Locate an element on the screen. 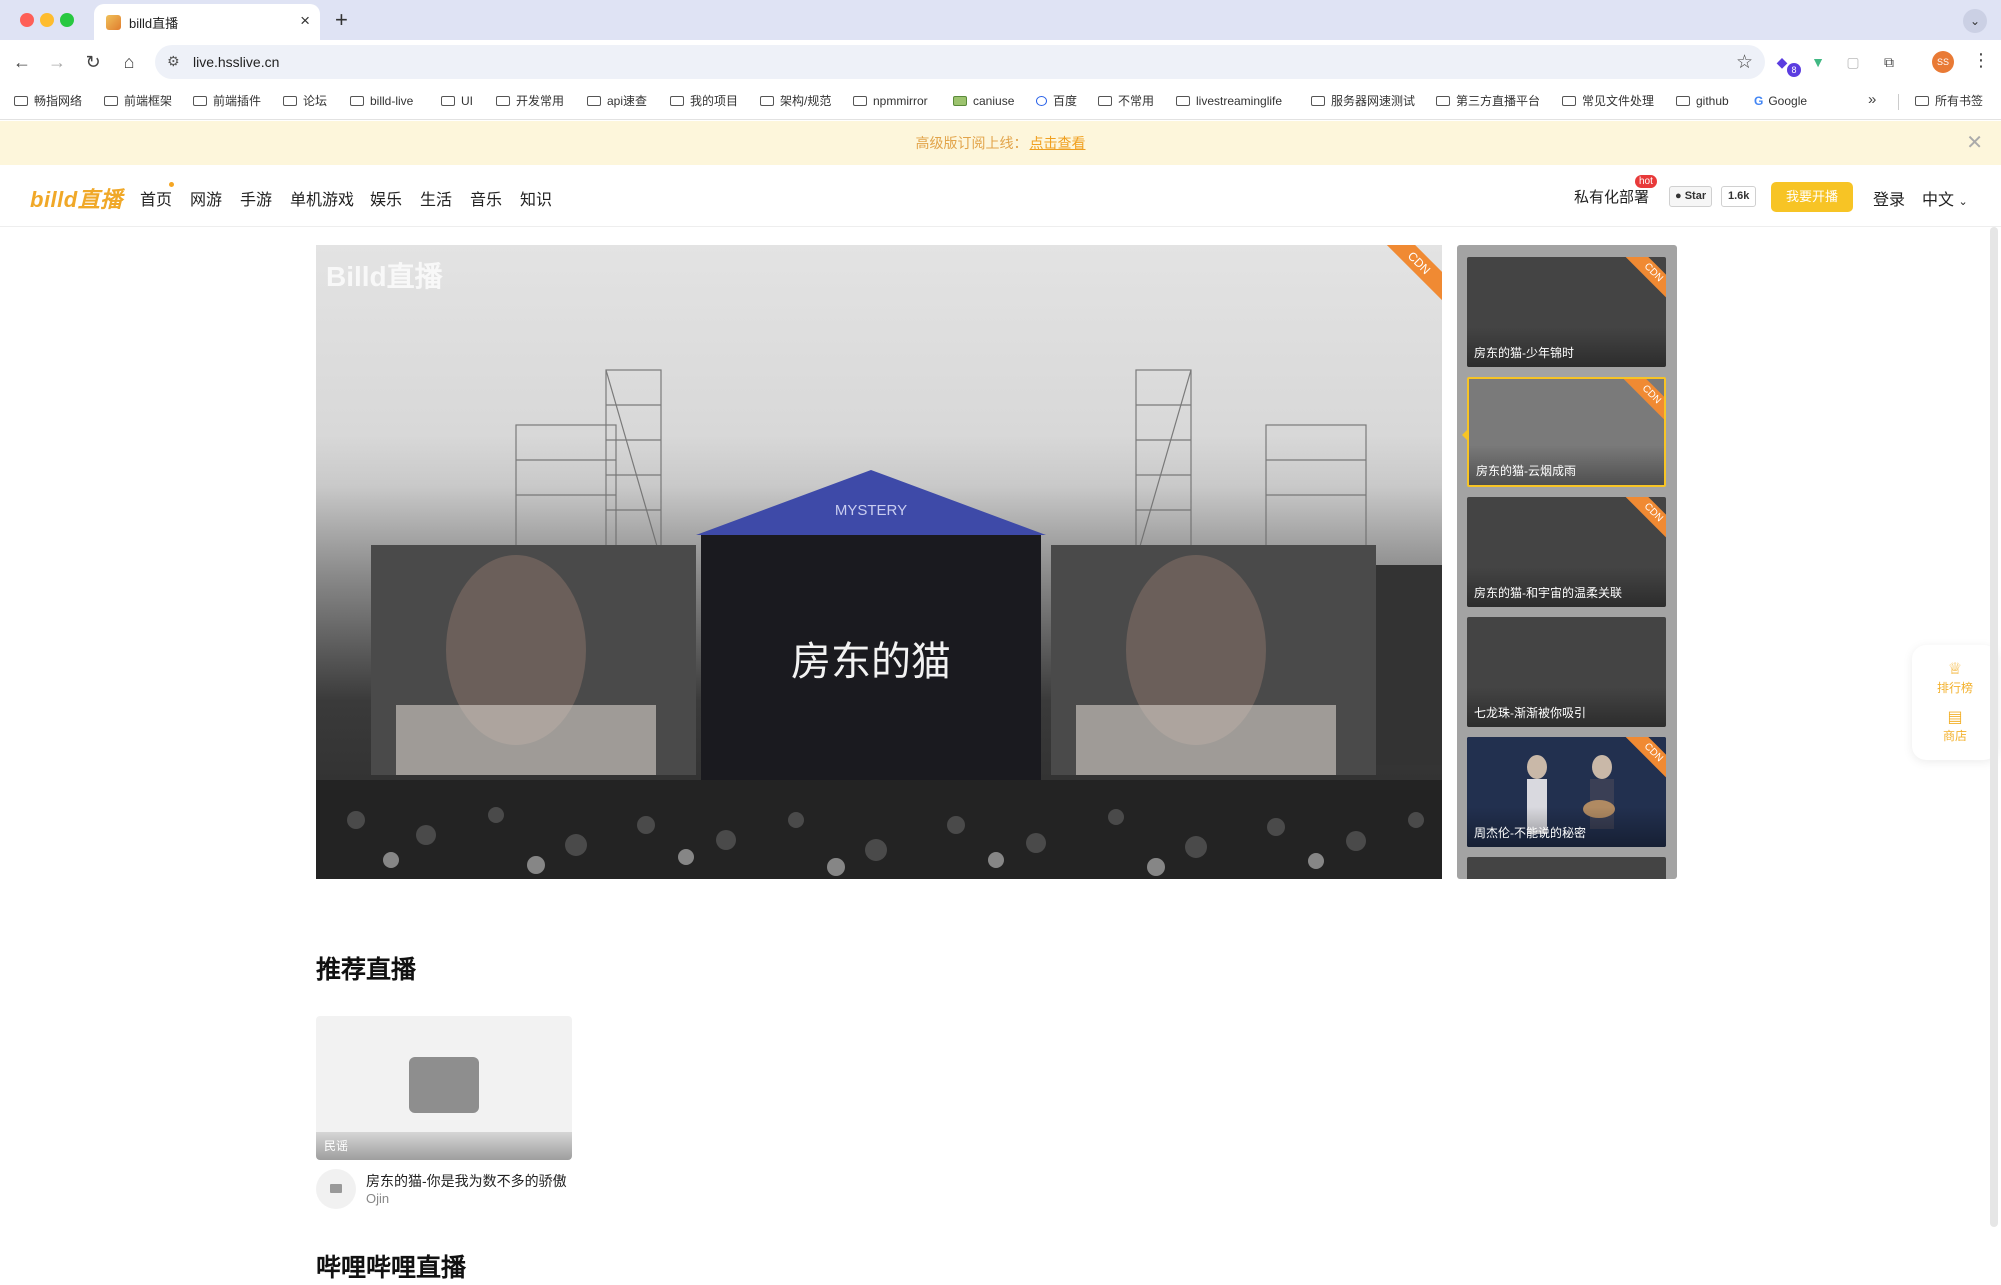  minimize-window-button is located at coordinates (47, 20).